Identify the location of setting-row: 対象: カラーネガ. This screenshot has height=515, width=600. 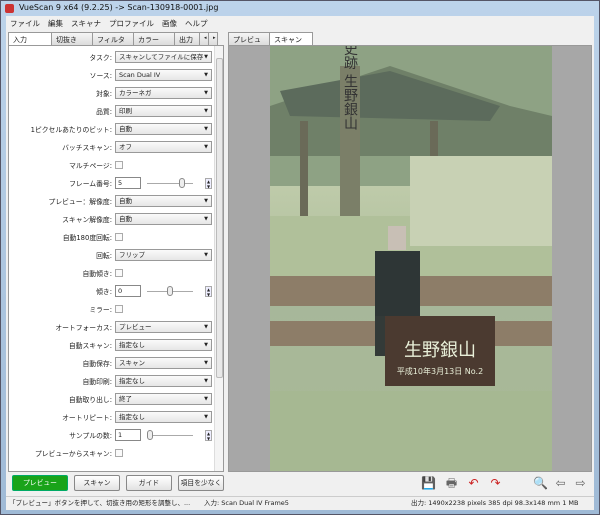
(111, 93).